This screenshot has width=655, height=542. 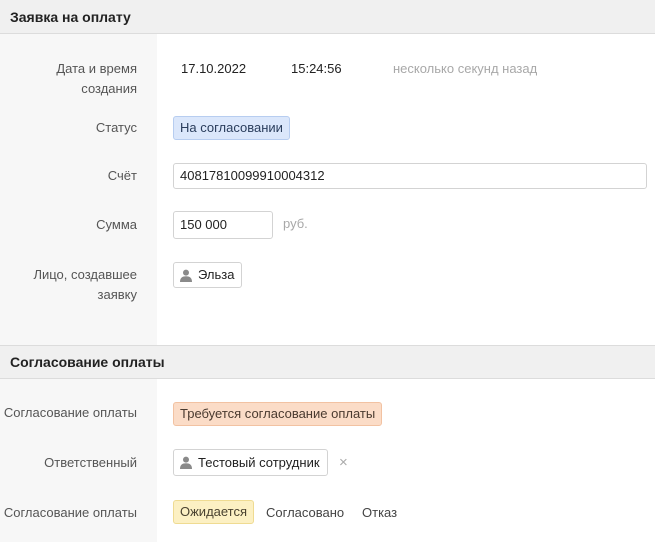 I want to click on decision-option-approved: Согласовано, so click(x=305, y=513).